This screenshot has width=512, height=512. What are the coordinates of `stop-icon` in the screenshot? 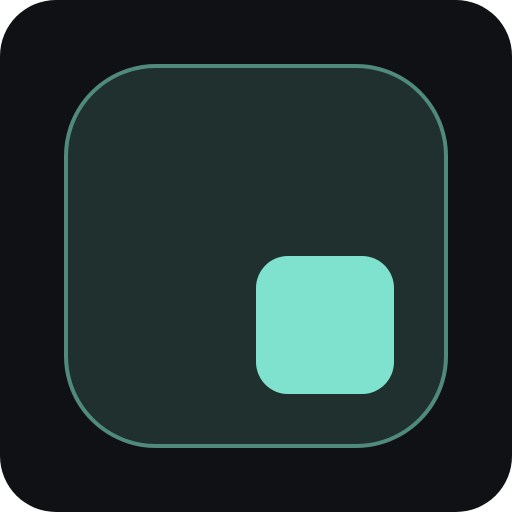 It's located at (325, 325).